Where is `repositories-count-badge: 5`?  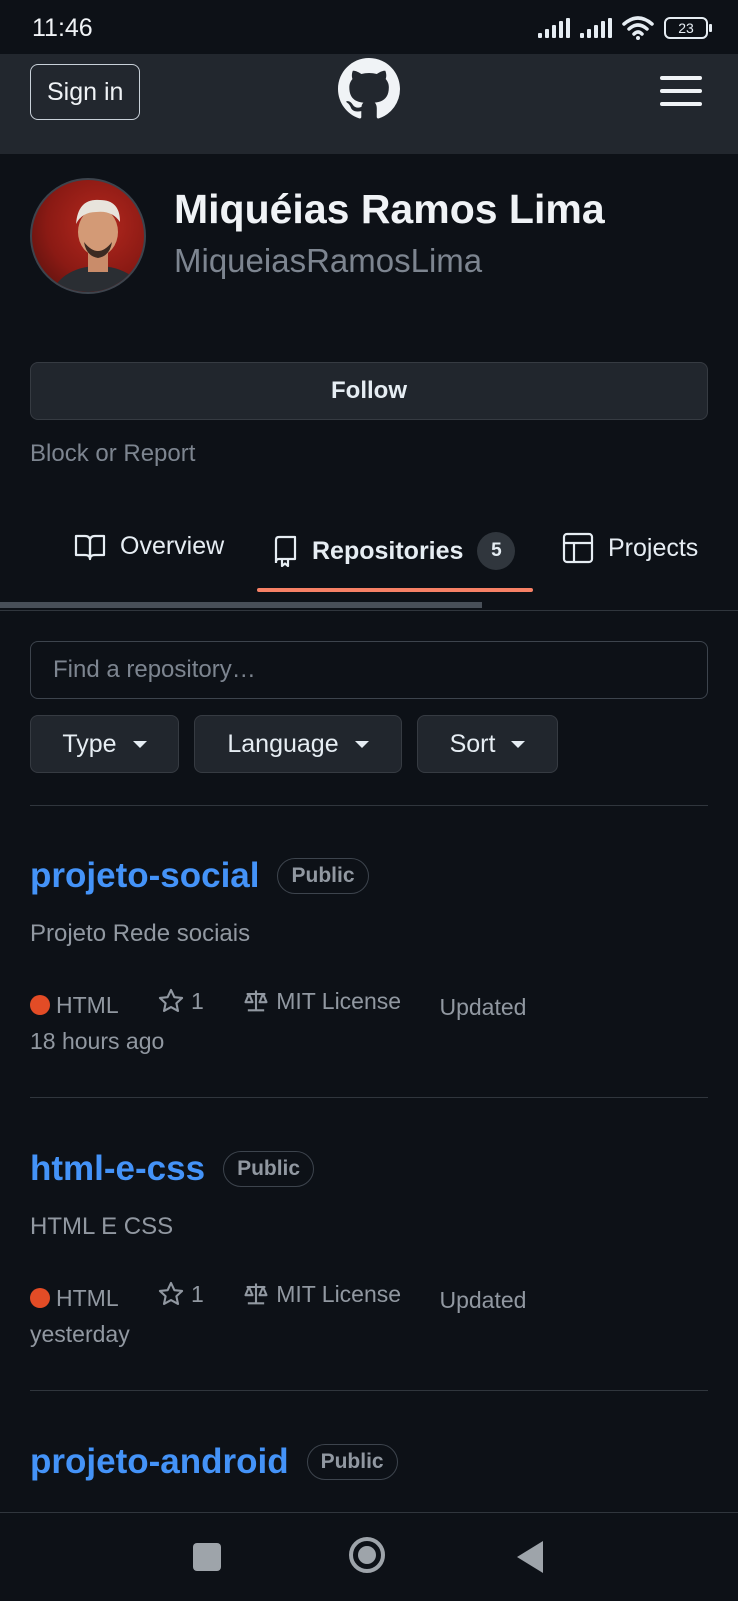
repositories-count-badge: 5 is located at coordinates (496, 551).